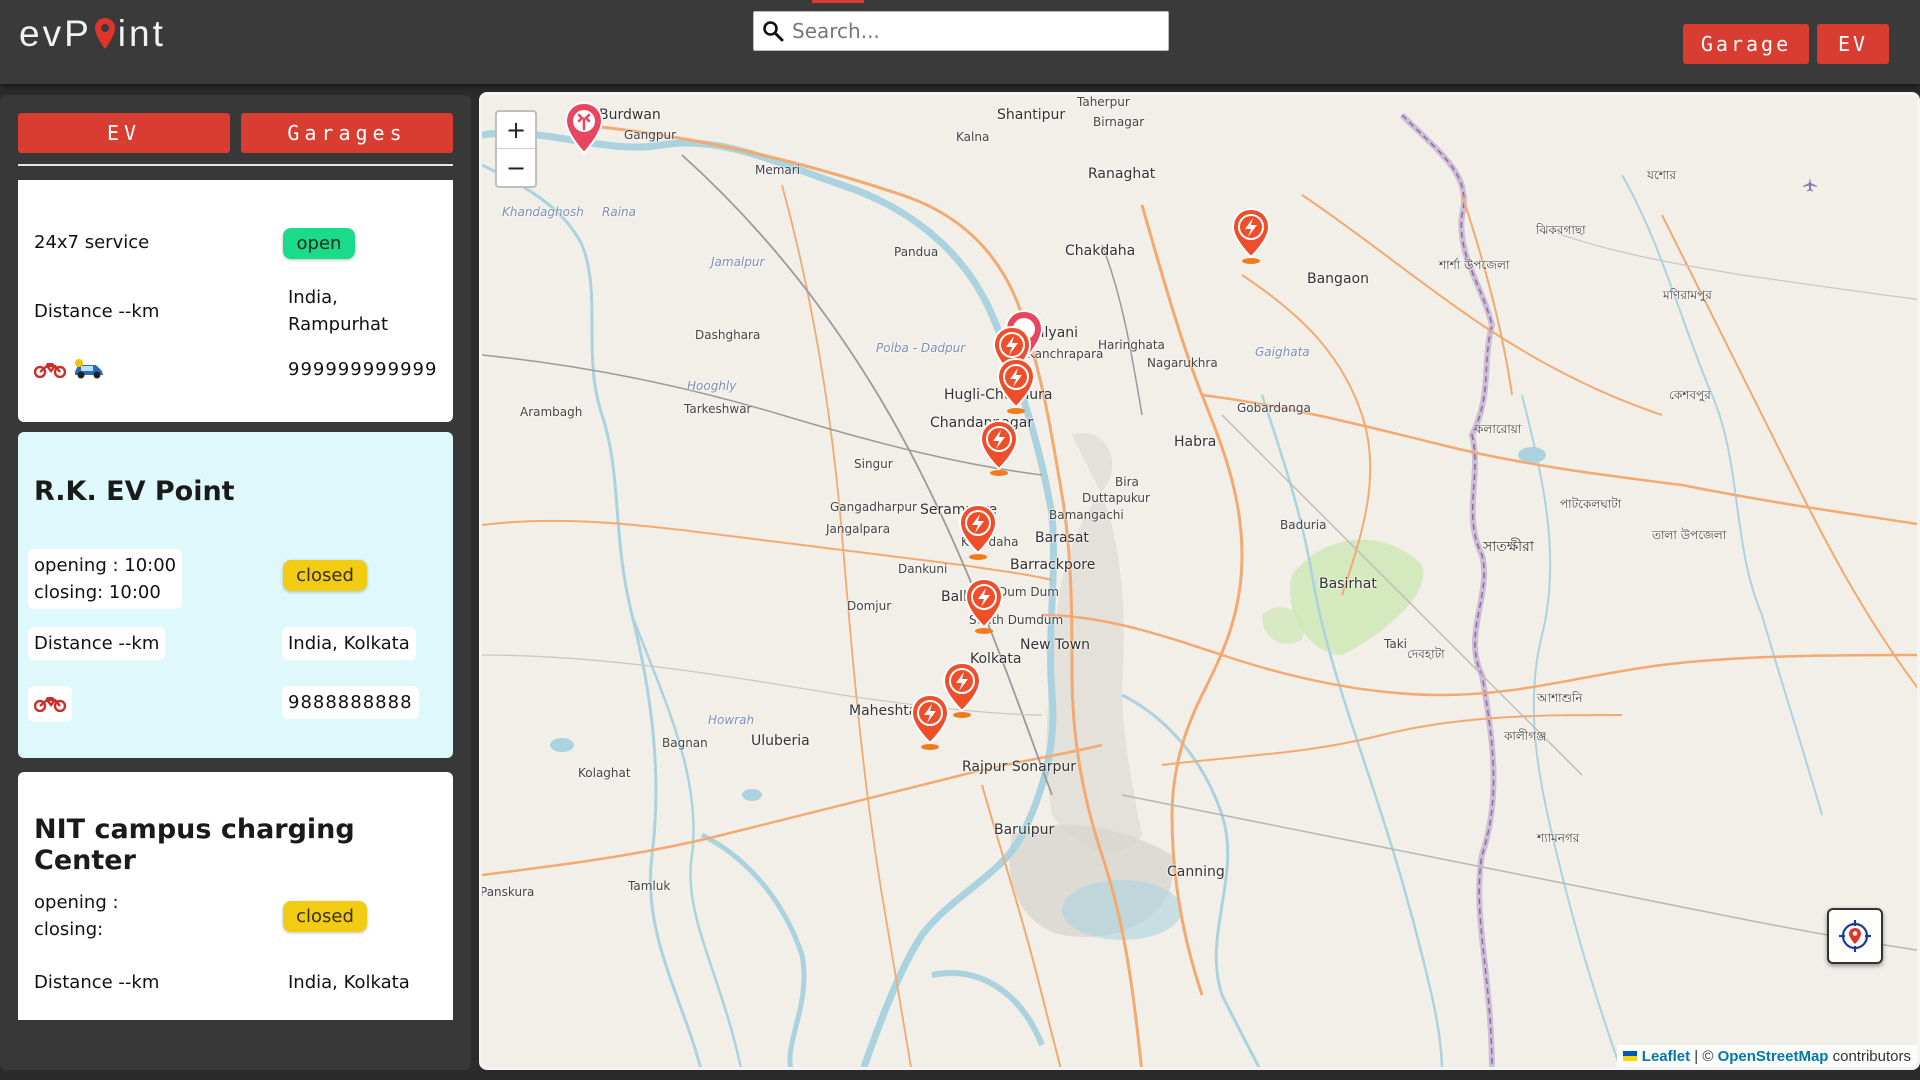  What do you see at coordinates (728, 335) in the screenshot?
I see `place-label: Dashghara` at bounding box center [728, 335].